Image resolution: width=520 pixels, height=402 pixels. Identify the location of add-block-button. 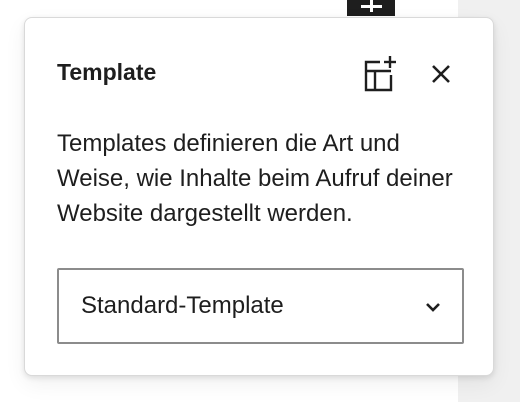
(371, 8).